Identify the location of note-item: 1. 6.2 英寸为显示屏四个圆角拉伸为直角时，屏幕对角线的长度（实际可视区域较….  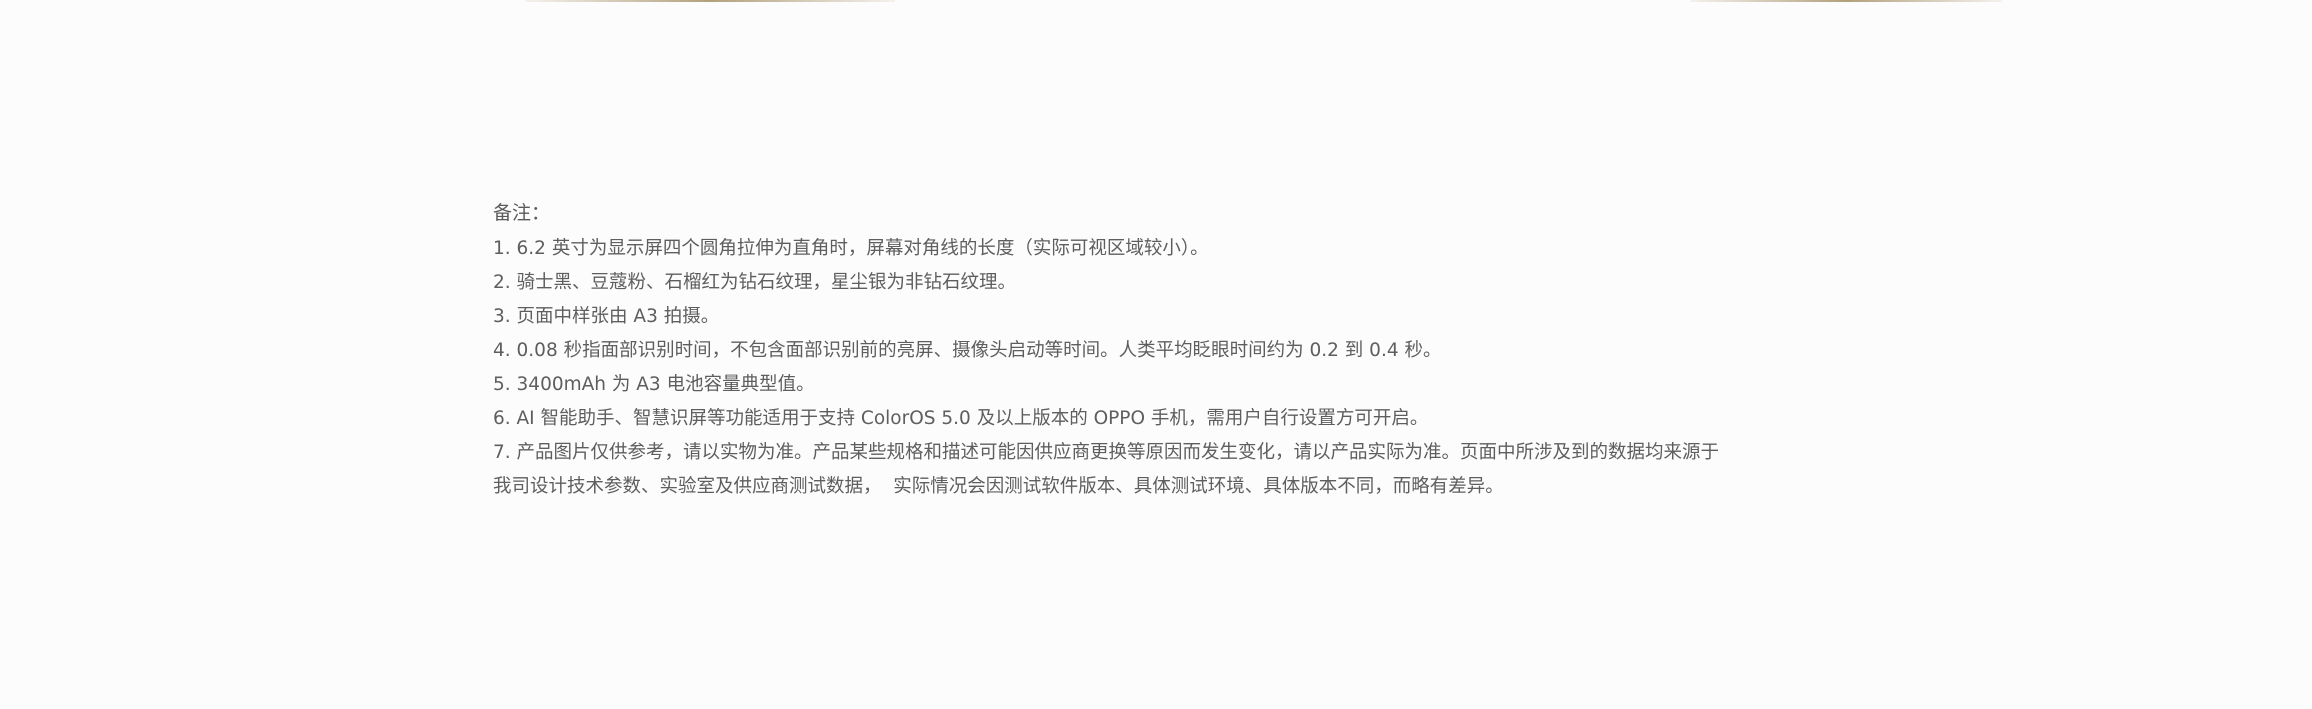
(851, 248).